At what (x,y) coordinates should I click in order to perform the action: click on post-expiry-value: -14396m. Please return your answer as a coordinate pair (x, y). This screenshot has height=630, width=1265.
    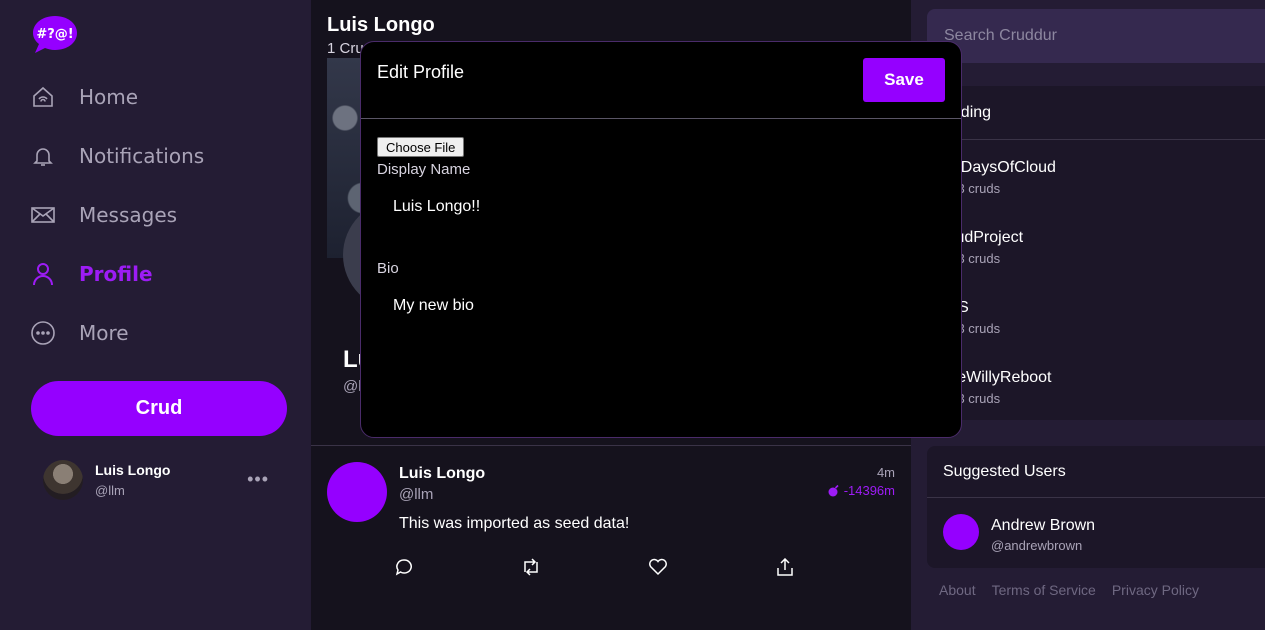
    Looking at the image, I should click on (869, 490).